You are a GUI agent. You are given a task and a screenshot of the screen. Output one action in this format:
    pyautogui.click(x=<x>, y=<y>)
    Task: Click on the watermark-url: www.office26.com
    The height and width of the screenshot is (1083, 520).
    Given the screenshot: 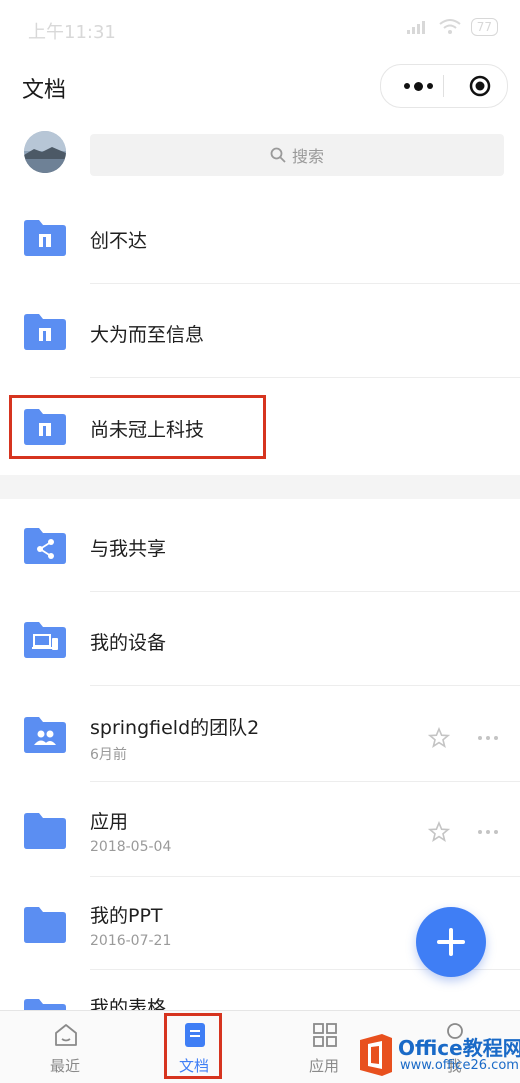 What is the action you would take?
    pyautogui.click(x=459, y=1065)
    